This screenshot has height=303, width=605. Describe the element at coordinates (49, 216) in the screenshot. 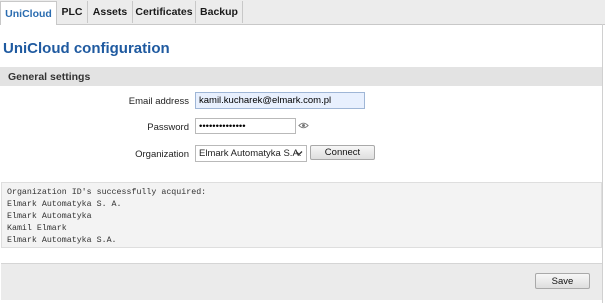

I see `log-line: Elmark Automatyka` at that location.